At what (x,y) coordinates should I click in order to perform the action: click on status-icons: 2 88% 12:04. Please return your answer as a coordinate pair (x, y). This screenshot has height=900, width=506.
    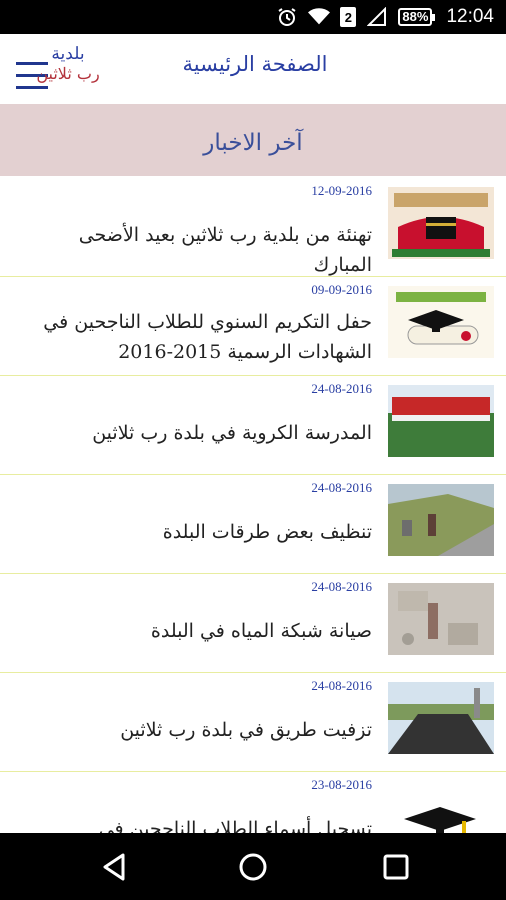
    Looking at the image, I should click on (385, 17).